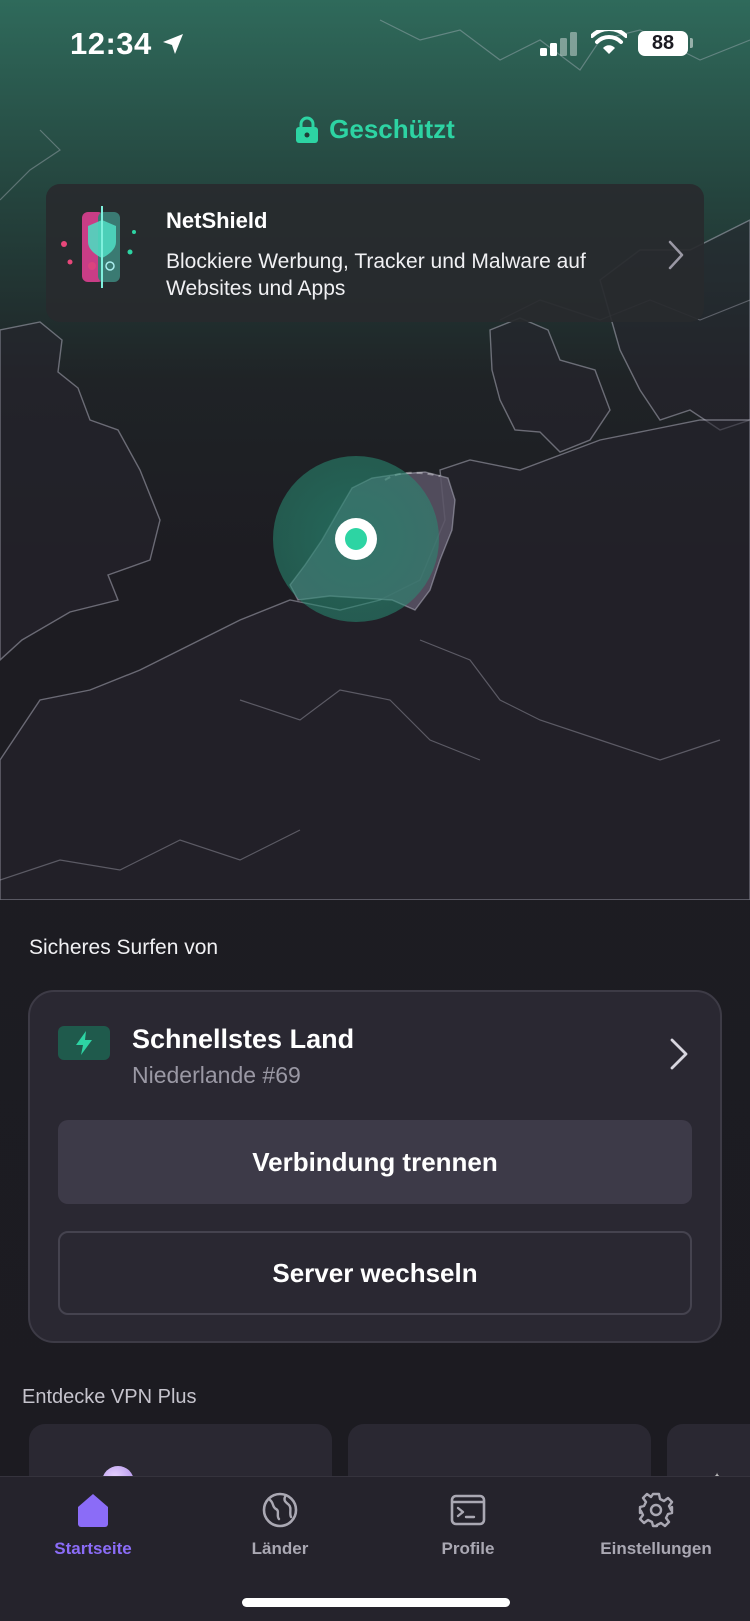 The width and height of the screenshot is (750, 1621). Describe the element at coordinates (111, 43) in the screenshot. I see `status-time: 12:34` at that location.